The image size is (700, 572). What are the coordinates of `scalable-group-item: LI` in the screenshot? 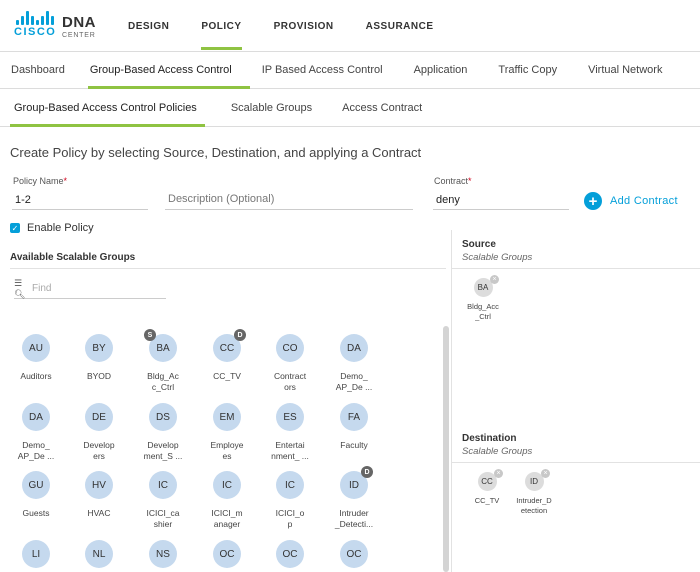 It's located at (36, 556).